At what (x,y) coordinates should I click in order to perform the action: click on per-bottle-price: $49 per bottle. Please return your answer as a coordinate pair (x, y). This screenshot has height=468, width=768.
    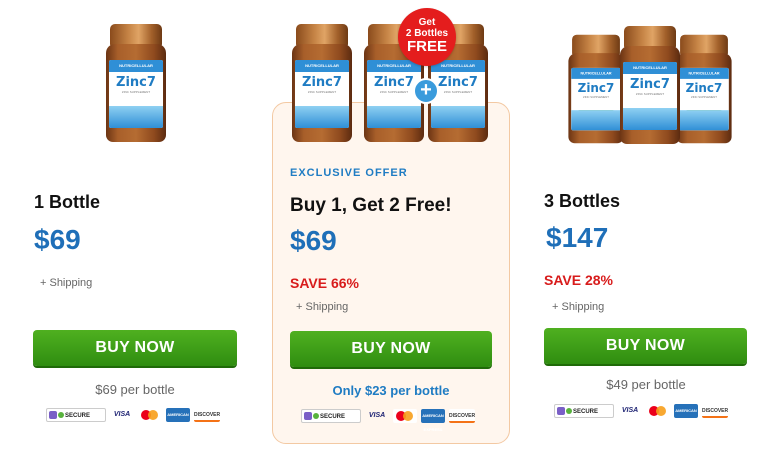
    Looking at the image, I should click on (646, 384).